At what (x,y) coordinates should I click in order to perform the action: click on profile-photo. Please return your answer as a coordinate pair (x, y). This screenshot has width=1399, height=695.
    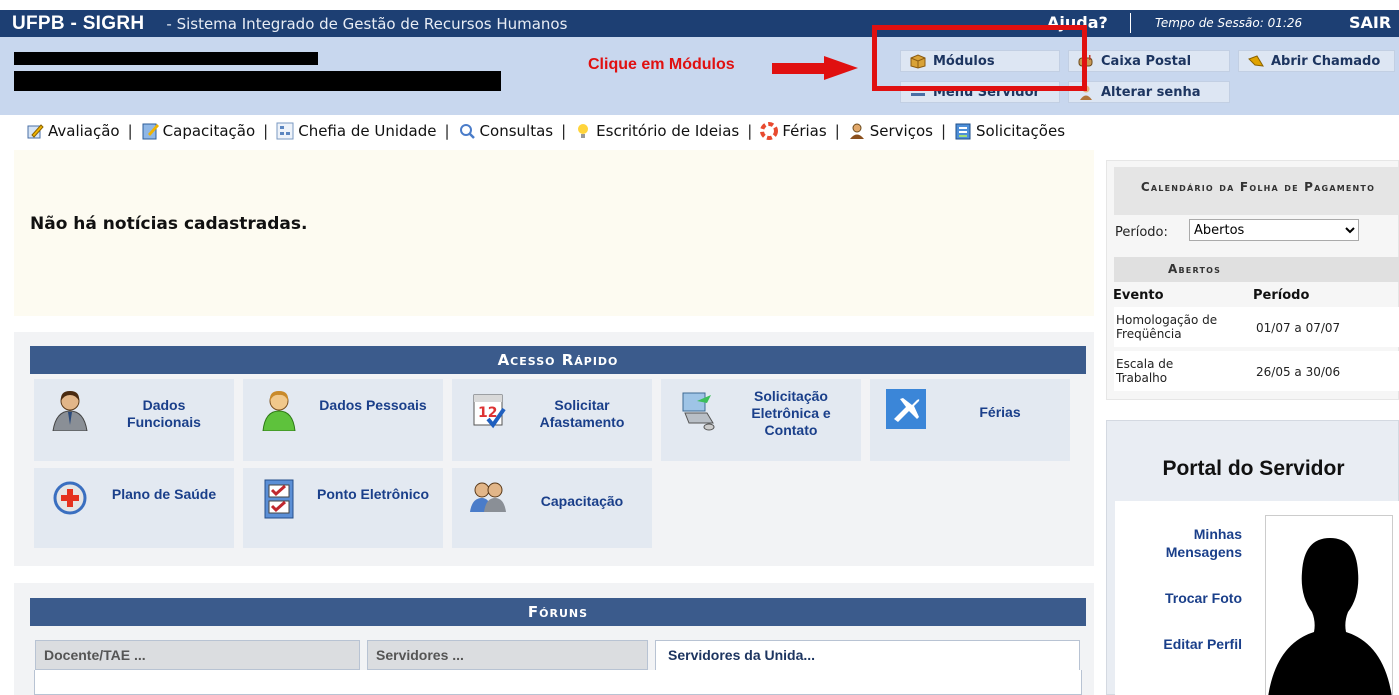
    Looking at the image, I should click on (1329, 605).